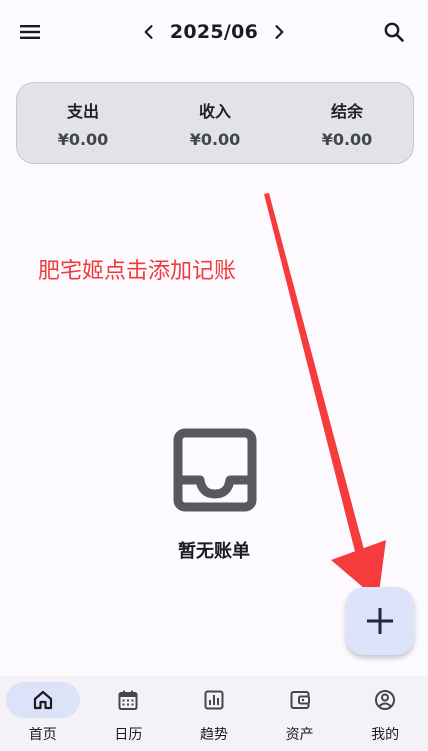  I want to click on nav-item-trend: 趋势, so click(214, 713).